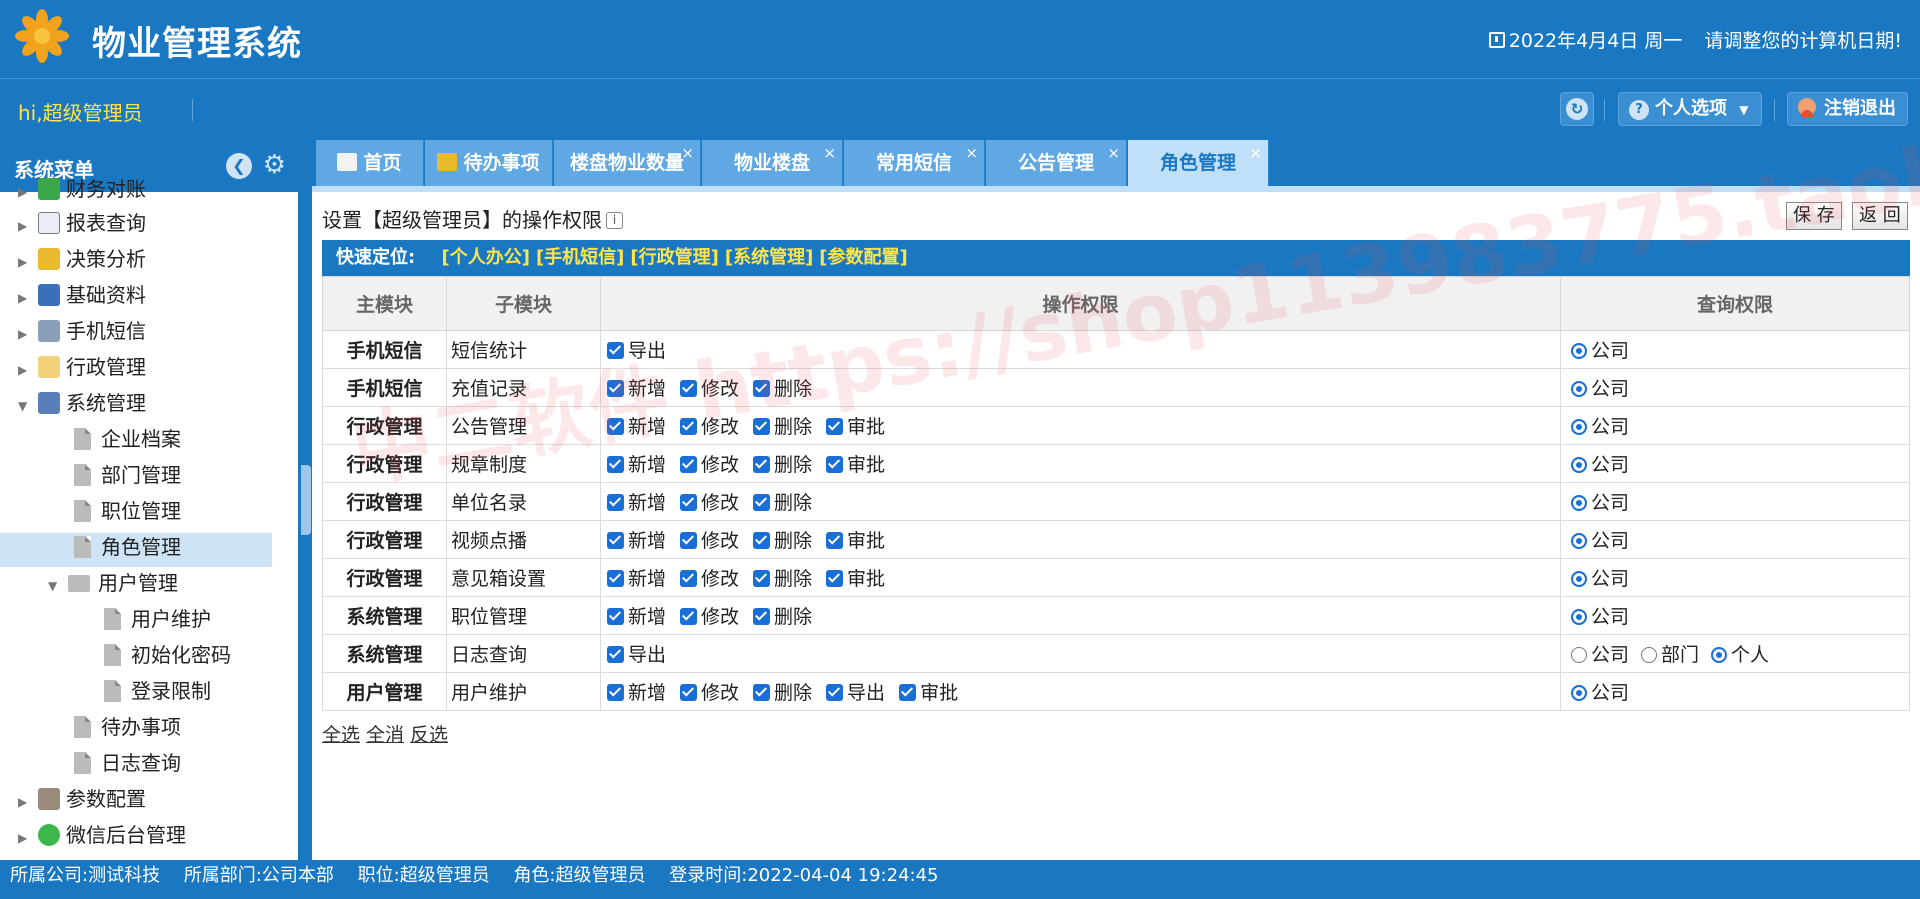  What do you see at coordinates (863, 257) in the screenshot?
I see `quick-link-params: [参数配置]` at bounding box center [863, 257].